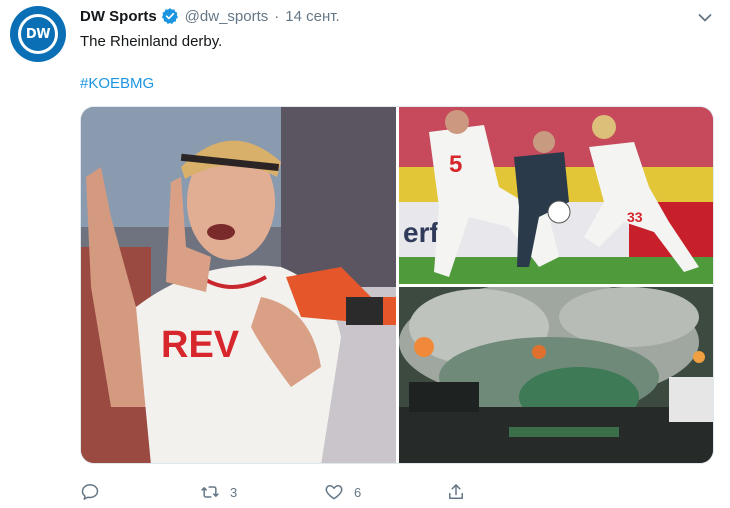 This screenshot has height=508, width=730. I want to click on reply-button, so click(140, 492).